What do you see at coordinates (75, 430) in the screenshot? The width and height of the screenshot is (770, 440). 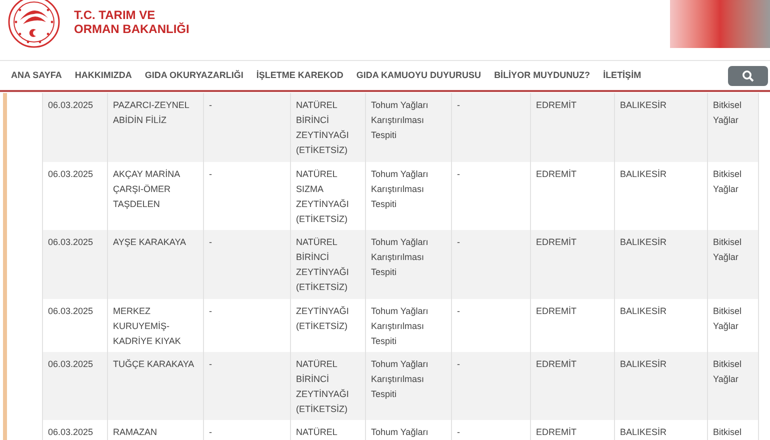 I see `table-cell: 06.03.2025` at bounding box center [75, 430].